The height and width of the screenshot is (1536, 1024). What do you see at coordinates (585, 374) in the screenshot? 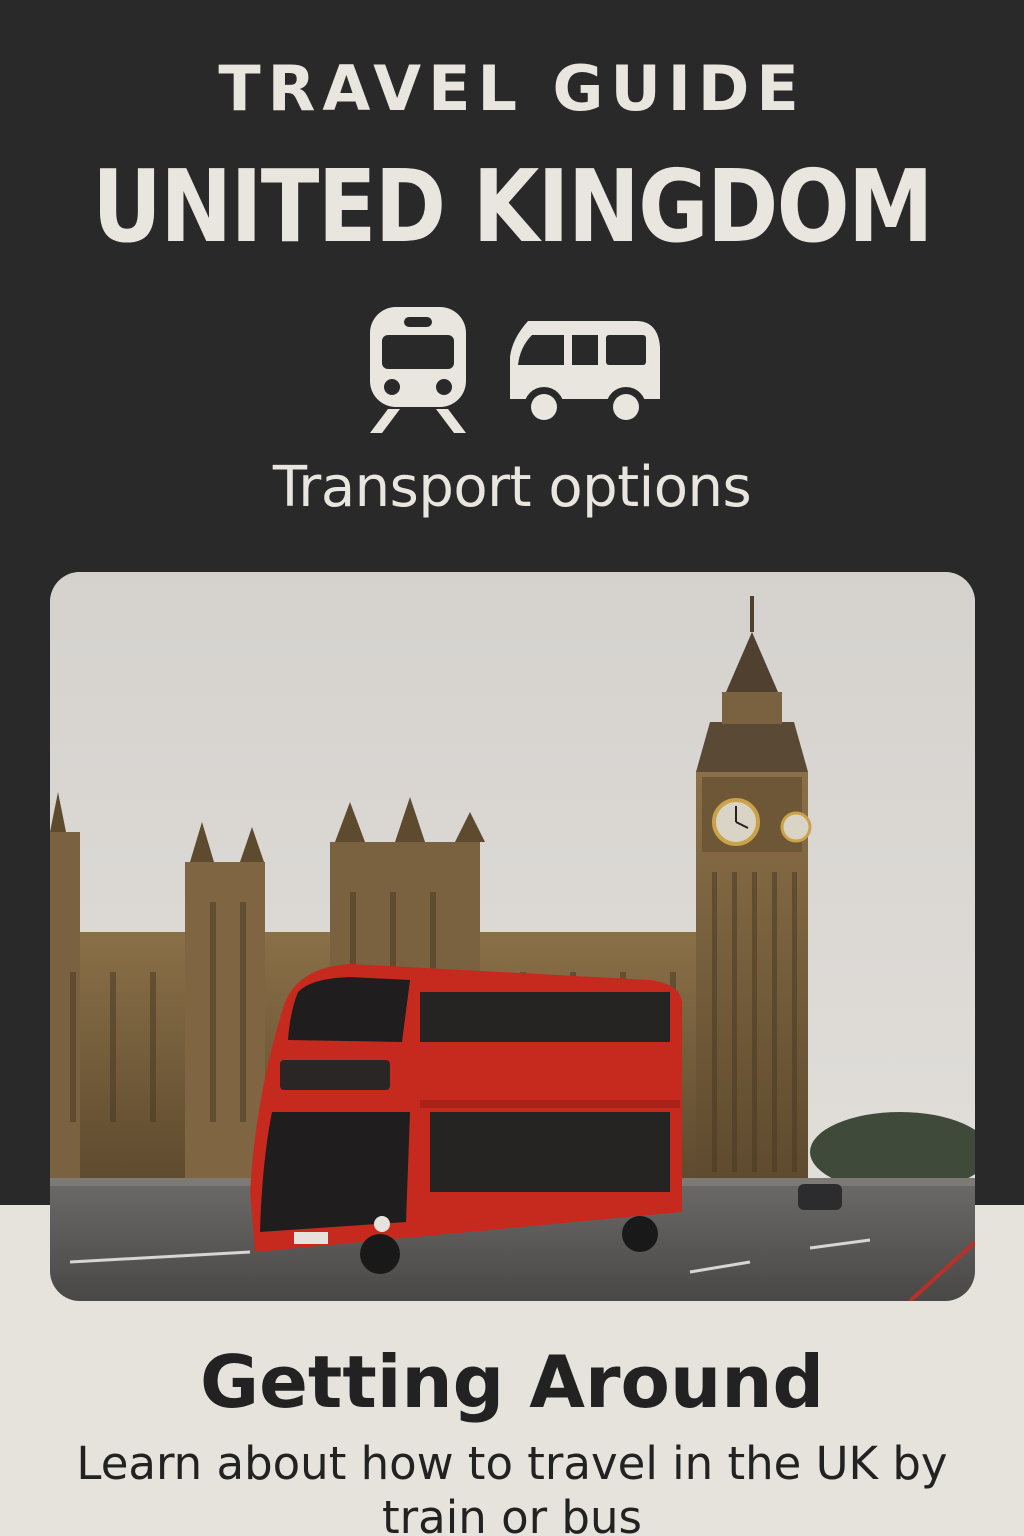
I see `bus-icon` at bounding box center [585, 374].